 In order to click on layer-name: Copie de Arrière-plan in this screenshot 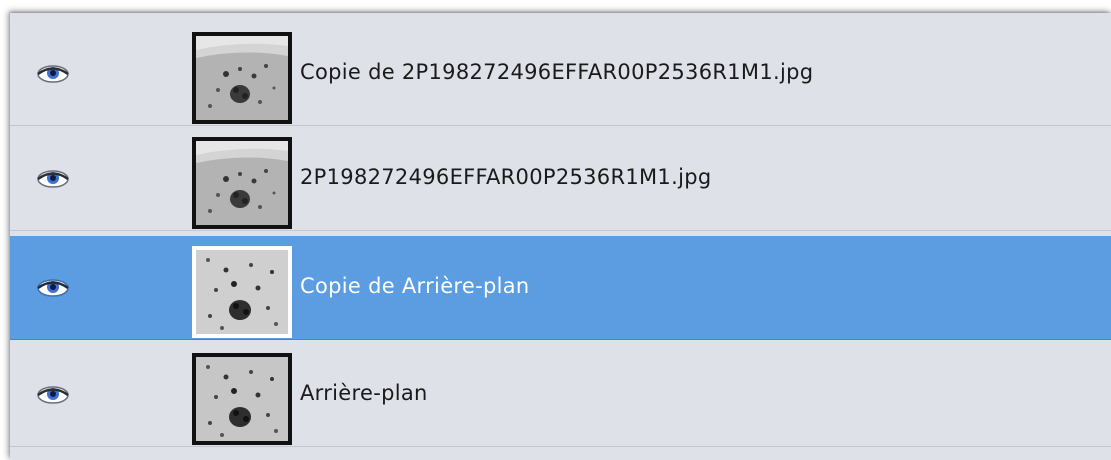, I will do `click(415, 286)`.